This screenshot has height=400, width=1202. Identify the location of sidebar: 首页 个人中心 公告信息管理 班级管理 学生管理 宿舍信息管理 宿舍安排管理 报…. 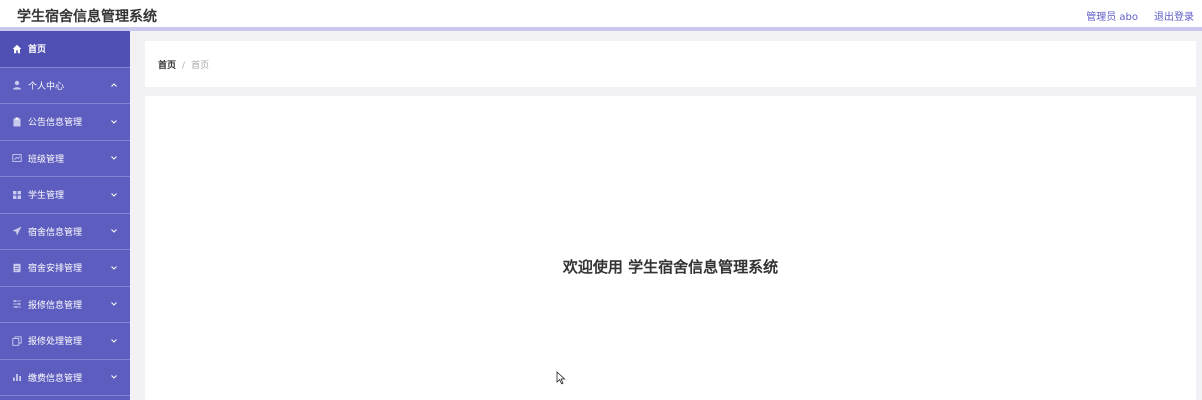
(65, 215).